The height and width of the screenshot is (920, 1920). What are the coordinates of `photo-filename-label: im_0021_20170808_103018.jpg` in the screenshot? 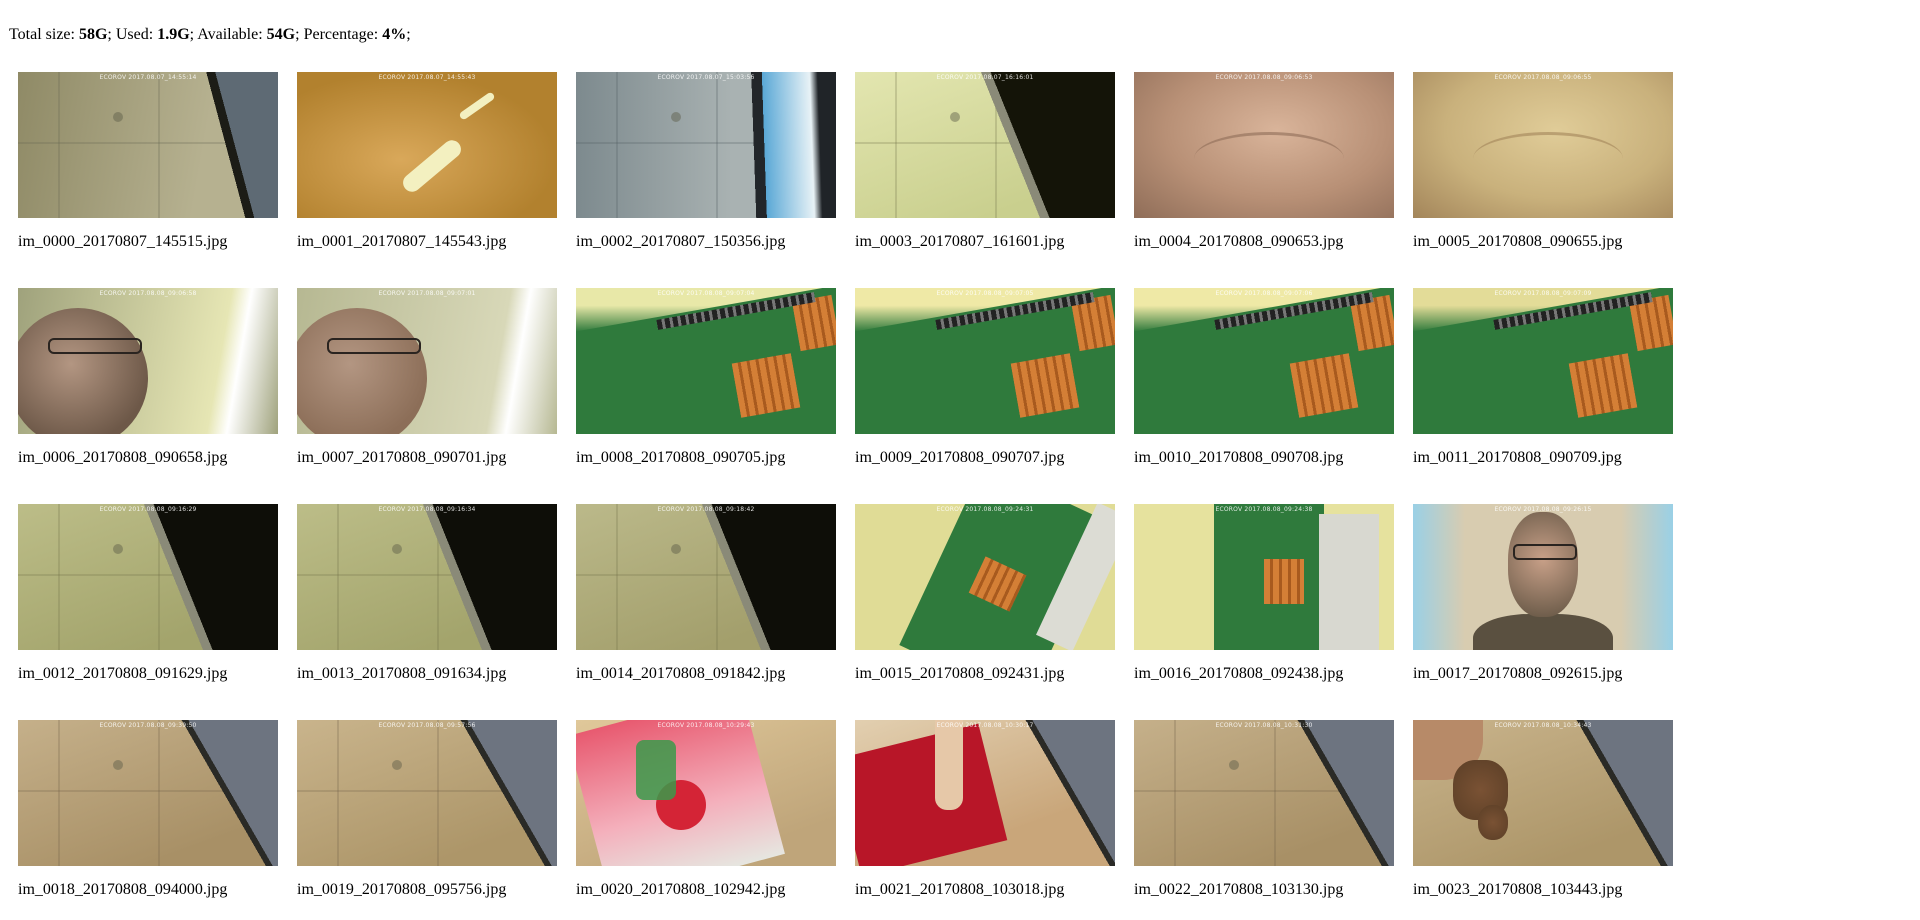 It's located at (959, 890).